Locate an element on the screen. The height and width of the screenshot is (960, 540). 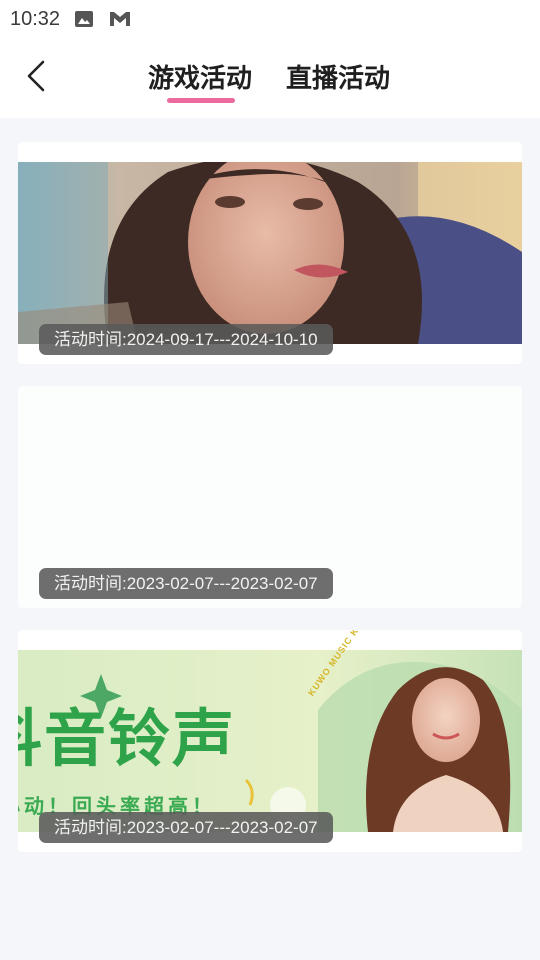
activity-date-badge: 活动时间:2024-09-17---2024-10-10 is located at coordinates (186, 339).